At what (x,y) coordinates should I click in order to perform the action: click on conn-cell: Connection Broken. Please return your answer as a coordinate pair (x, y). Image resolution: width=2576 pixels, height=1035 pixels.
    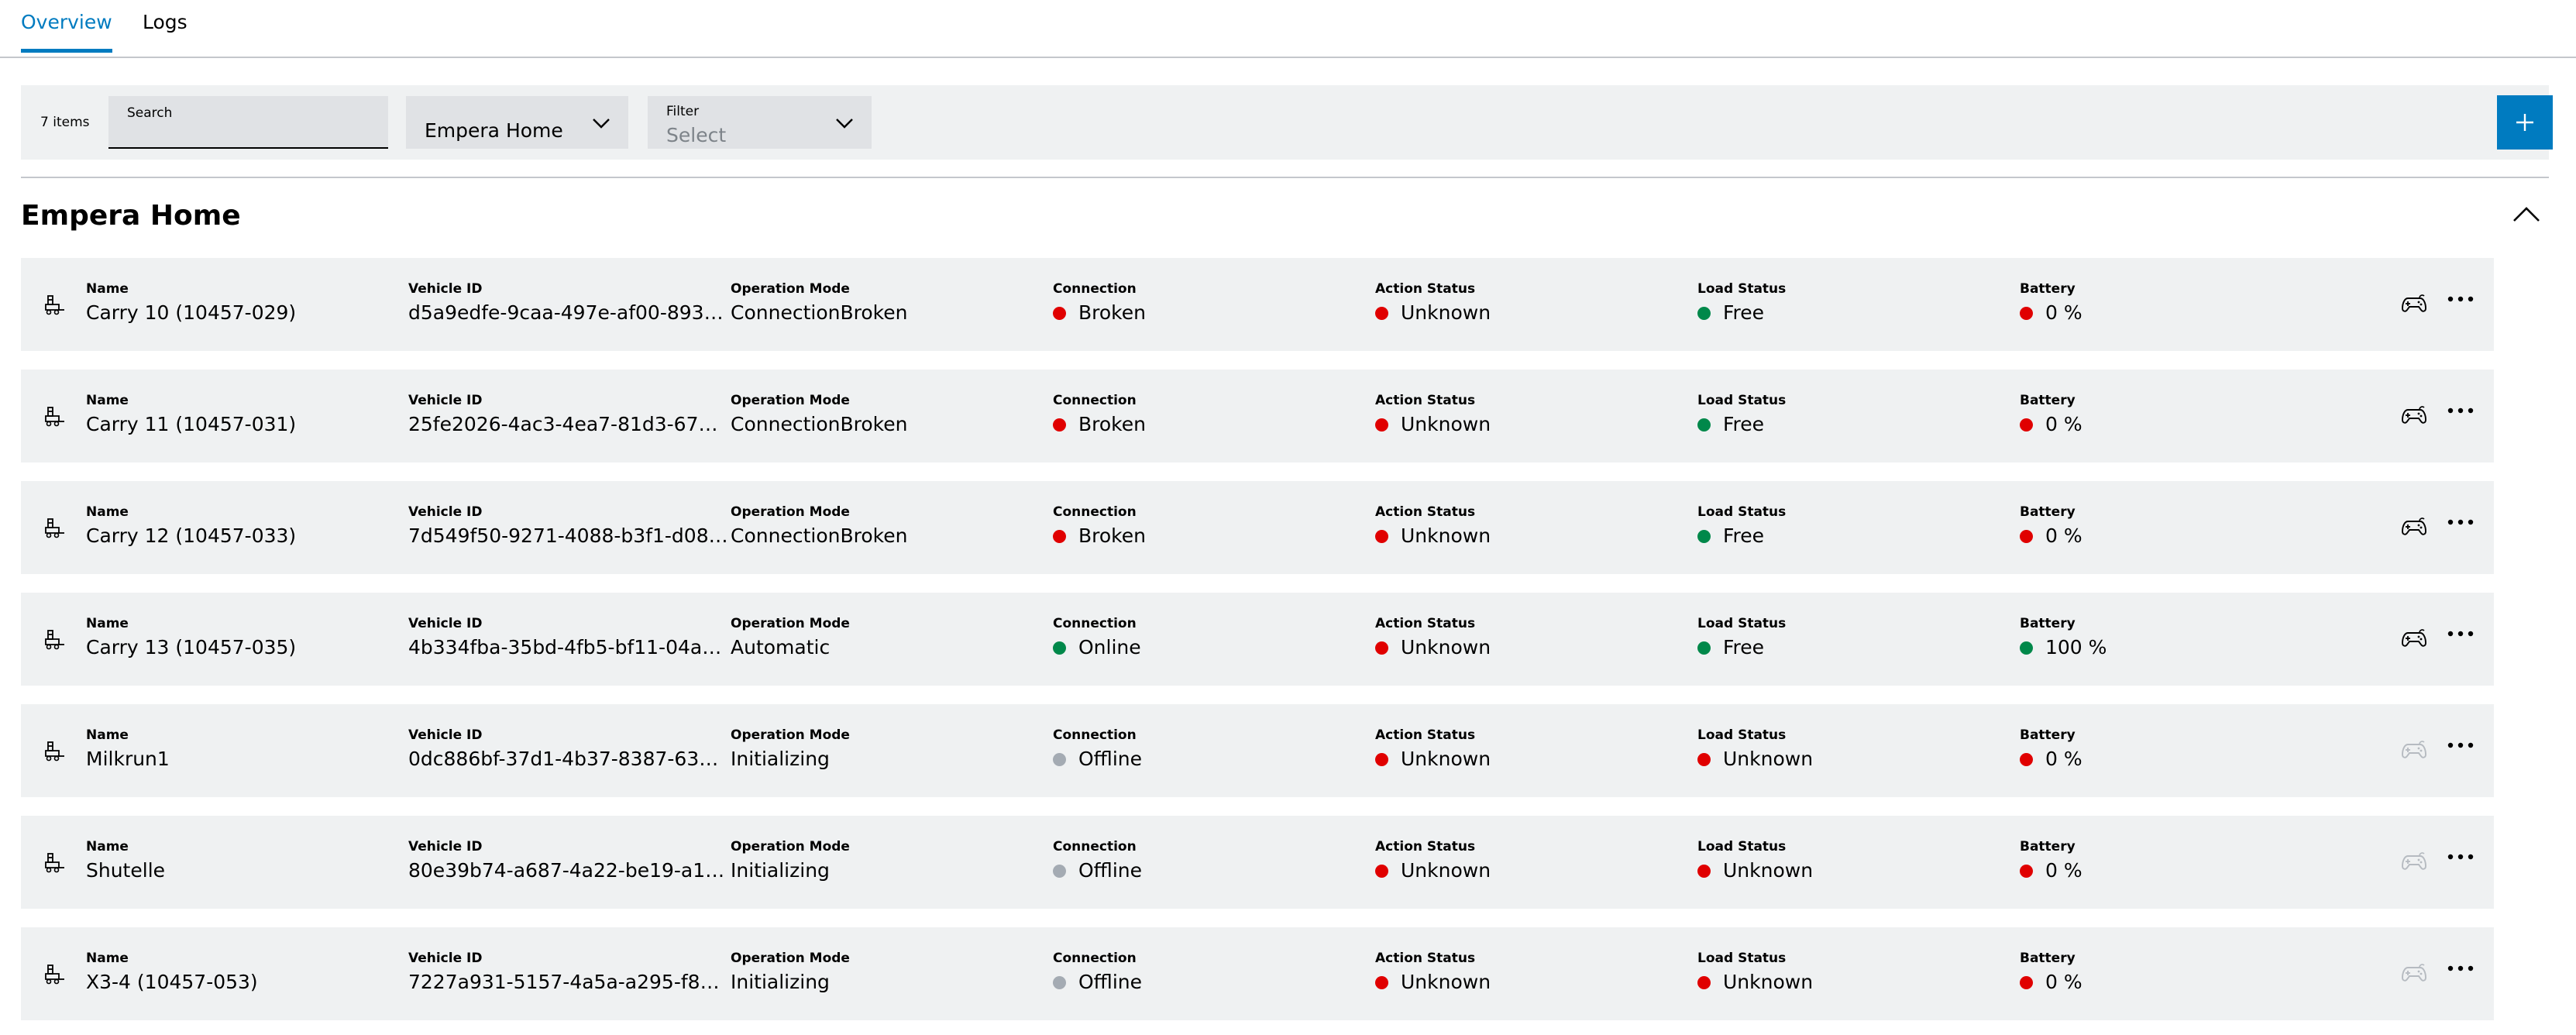
    Looking at the image, I should click on (1208, 525).